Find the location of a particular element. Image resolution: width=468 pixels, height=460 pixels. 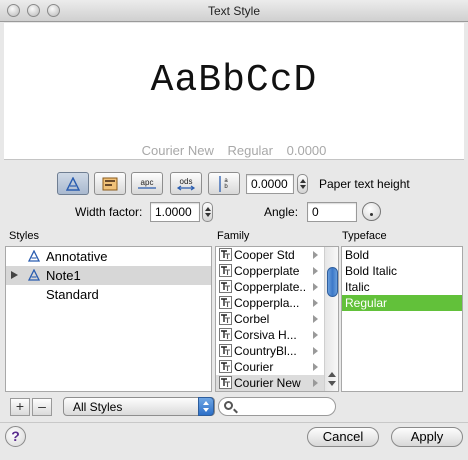

upside-down-icon: apc is located at coordinates (147, 183).